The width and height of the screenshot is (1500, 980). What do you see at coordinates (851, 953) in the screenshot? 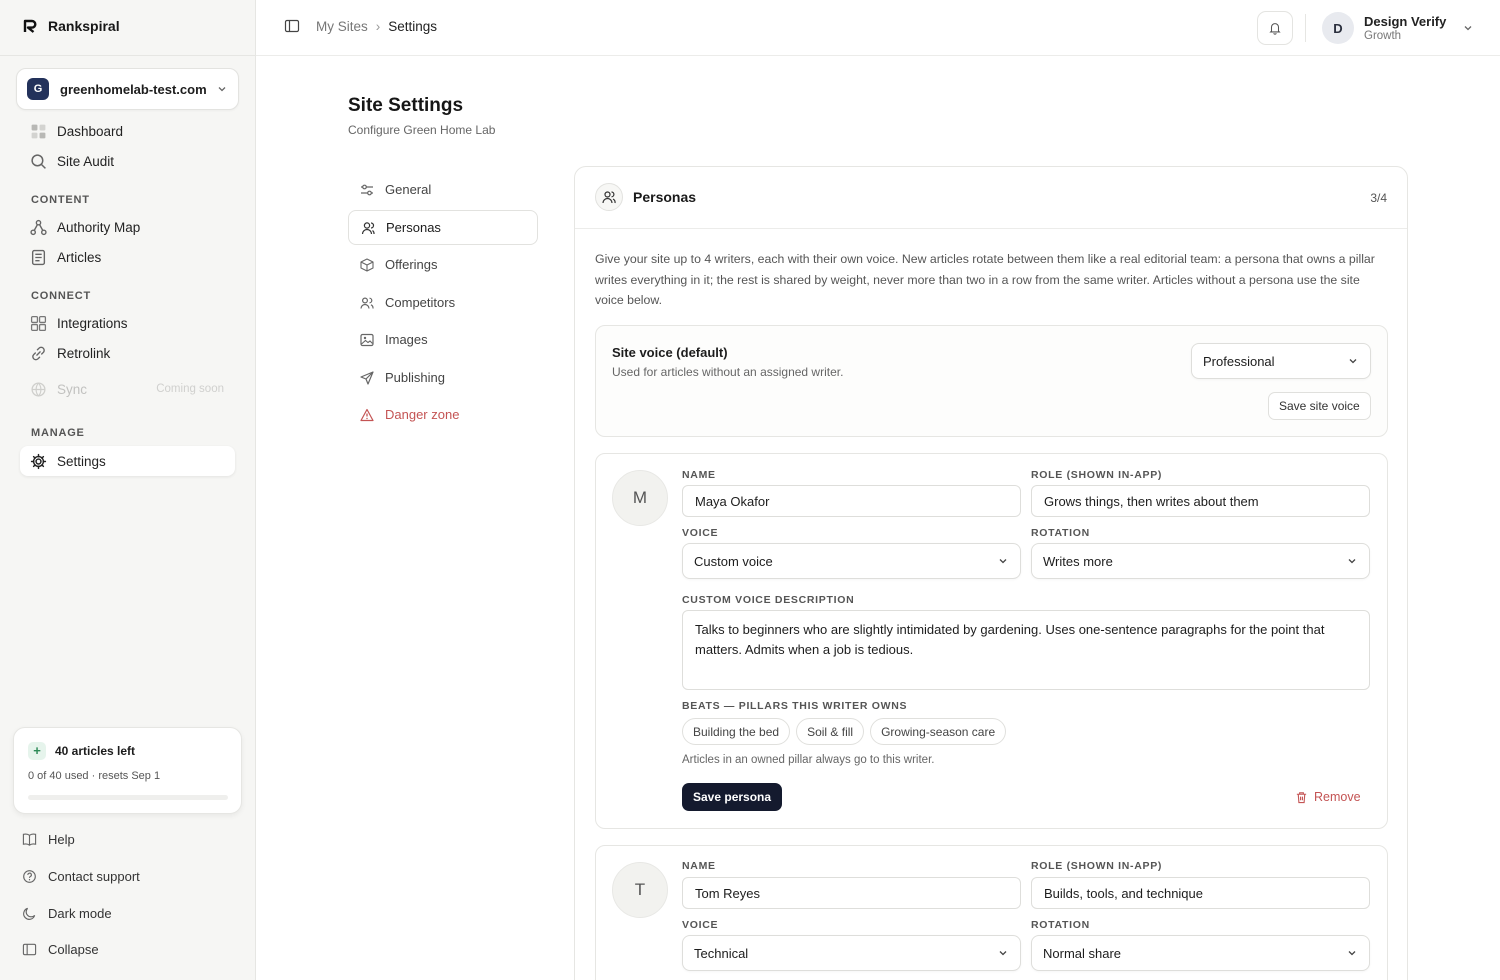
I see `persona-voice-select: Technical` at bounding box center [851, 953].